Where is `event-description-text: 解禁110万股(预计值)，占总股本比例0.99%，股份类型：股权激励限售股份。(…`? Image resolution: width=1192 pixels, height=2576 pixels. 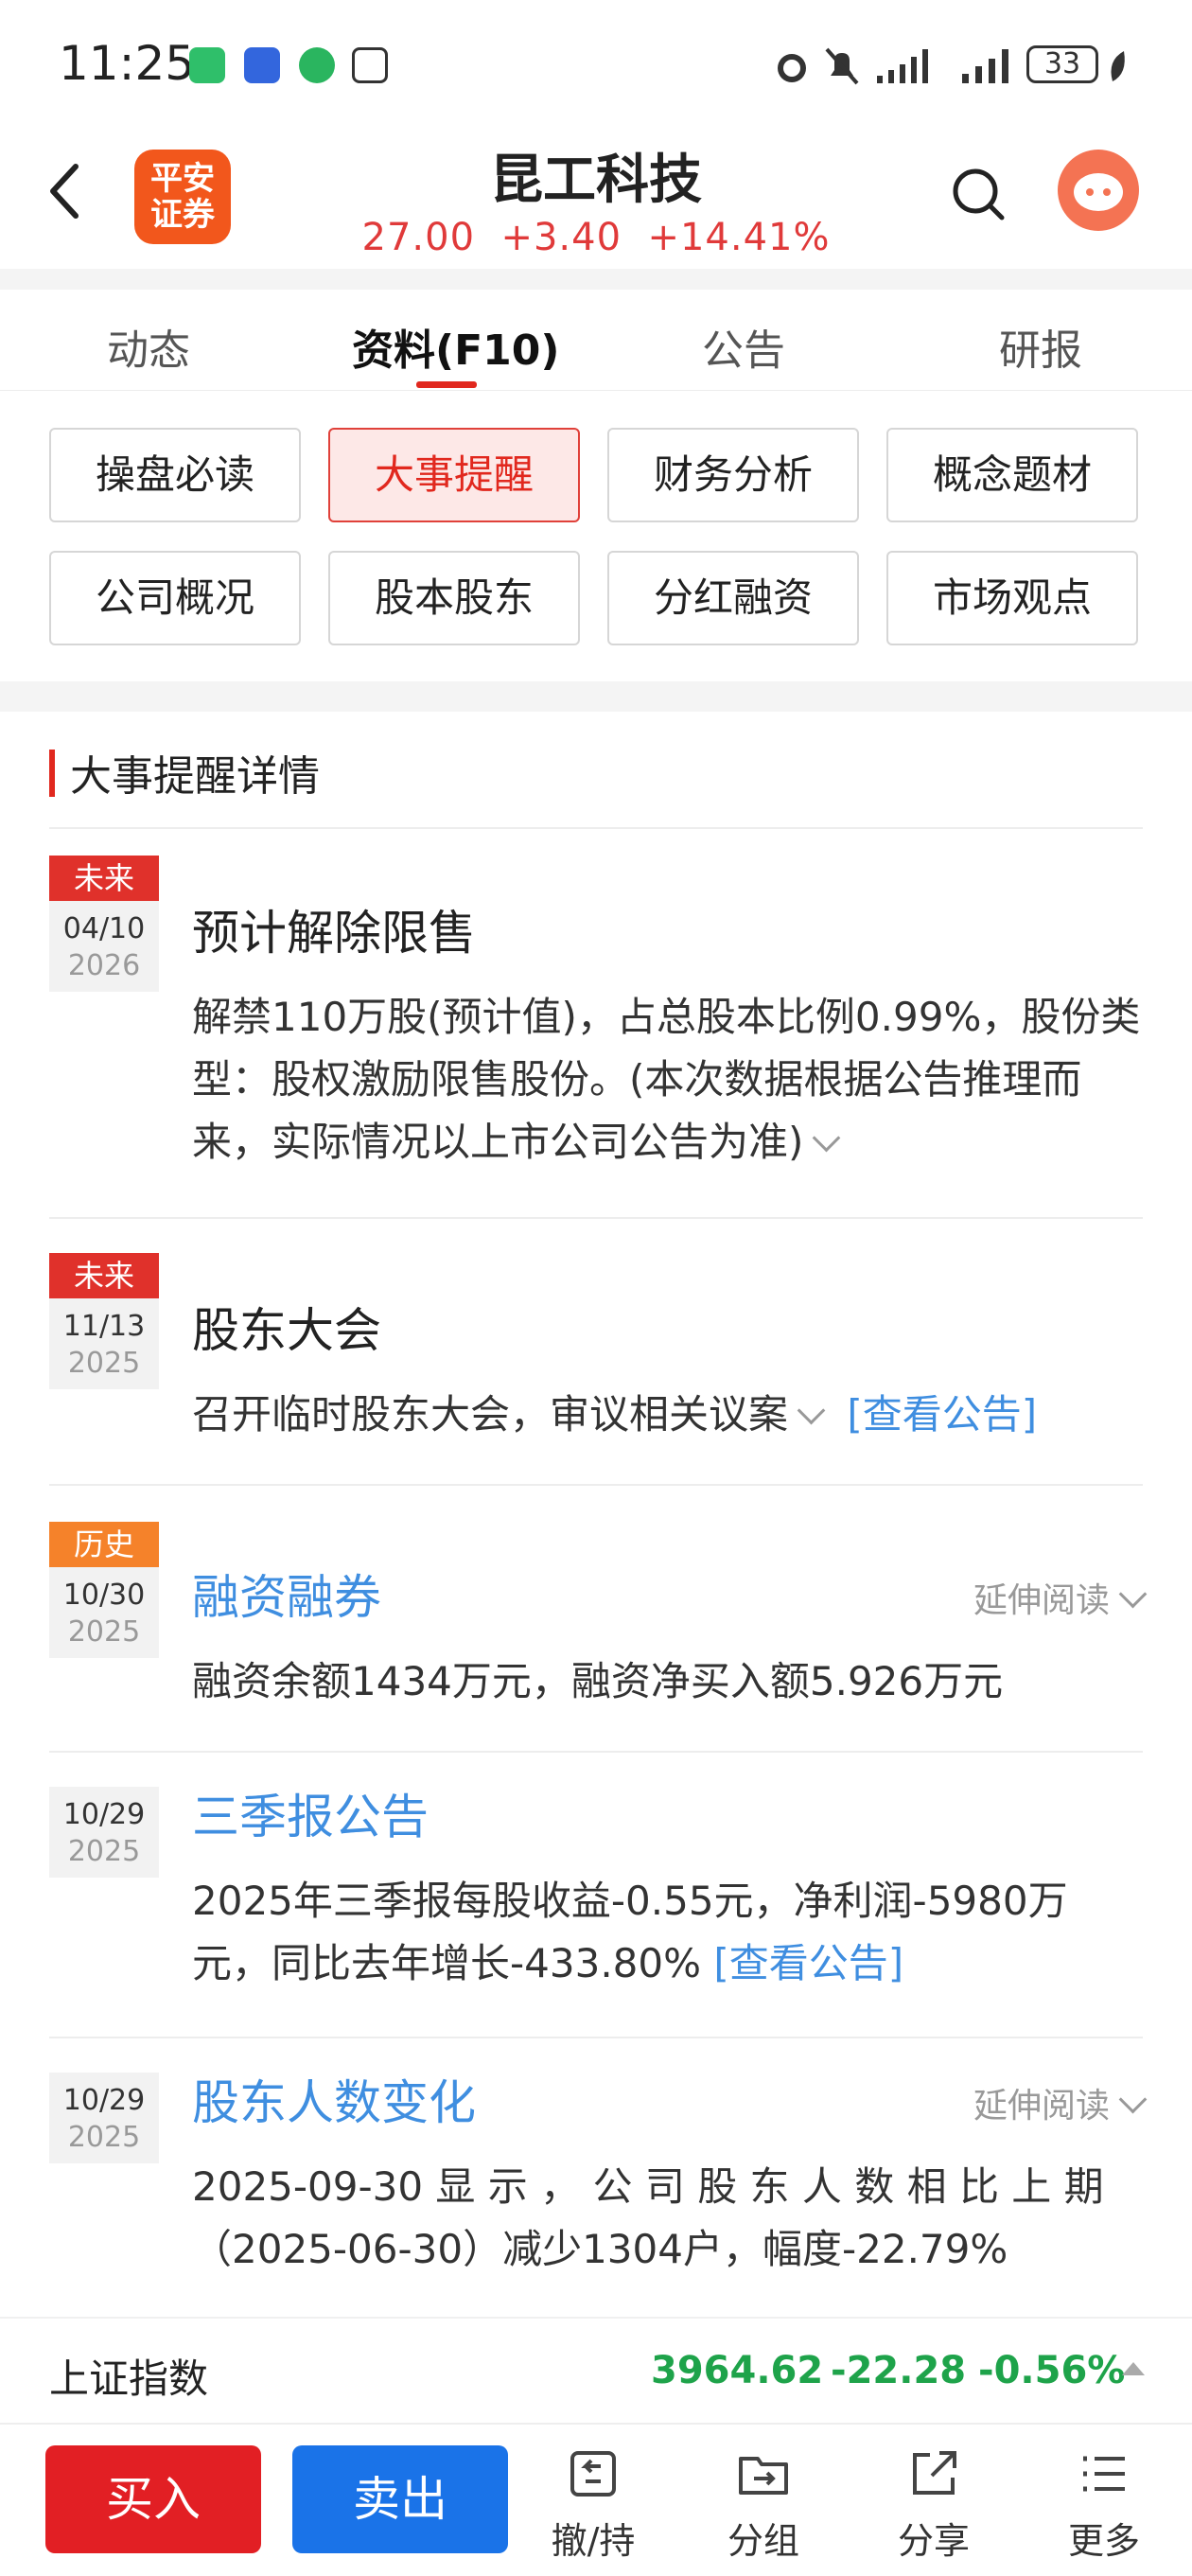
event-description-text: 解禁110万股(预计值)，占总股本比例0.99%，股份类型：股权激励限售股份。(… is located at coordinates (666, 1079).